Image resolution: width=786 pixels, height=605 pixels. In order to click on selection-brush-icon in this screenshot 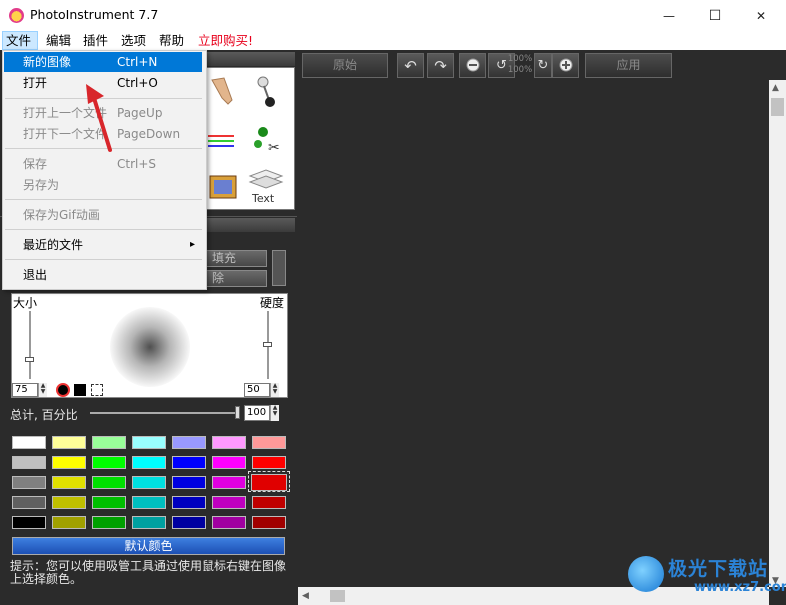, I will do `click(97, 390)`.